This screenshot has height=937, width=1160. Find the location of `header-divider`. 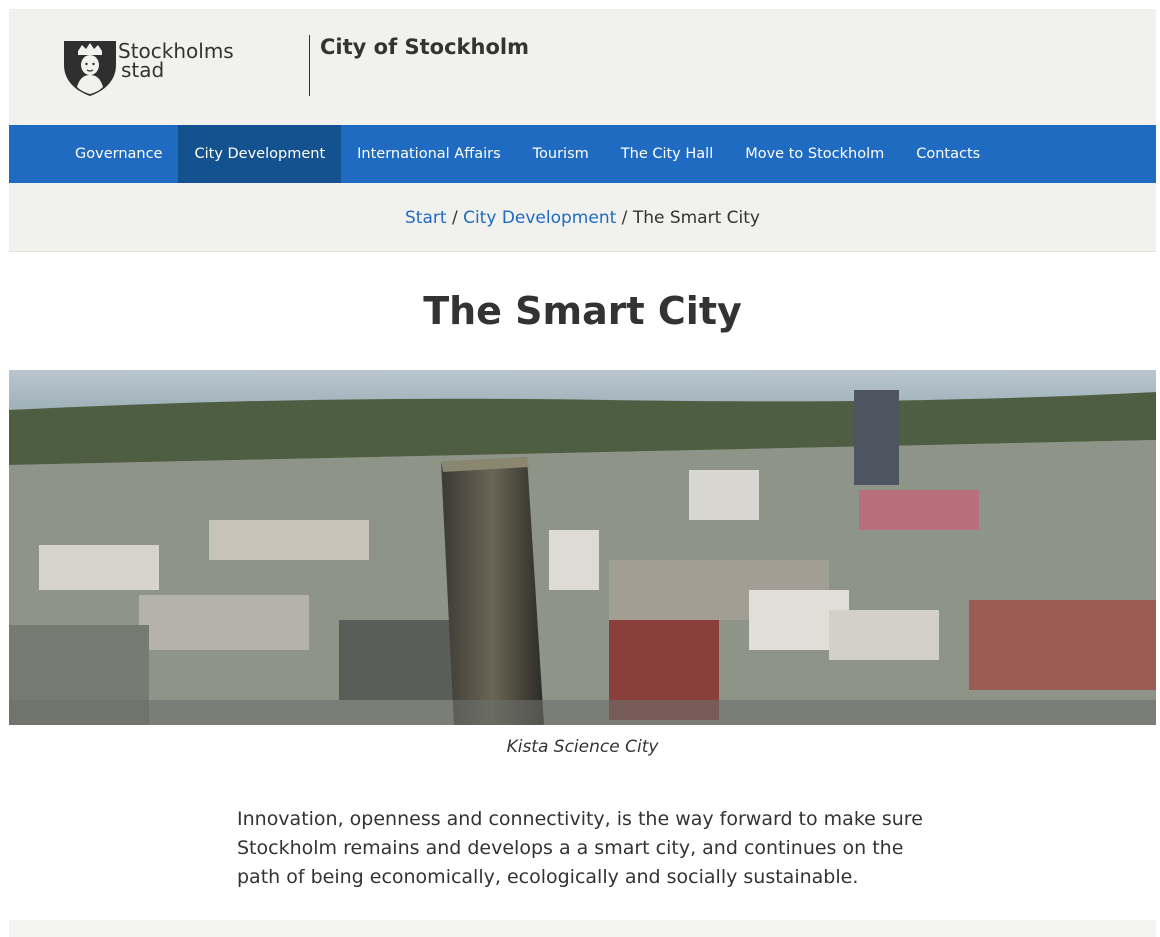

header-divider is located at coordinates (309, 65).